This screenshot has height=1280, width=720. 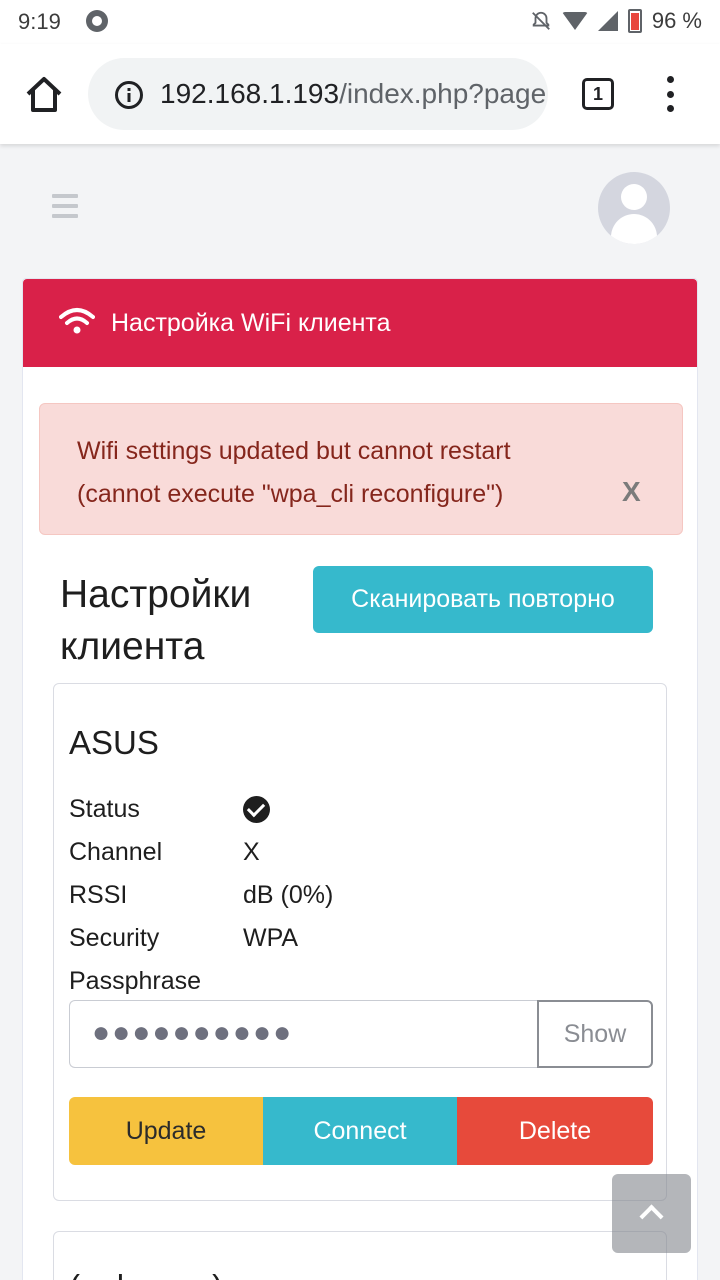 I want to click on info-row-rssi: RSSI dB (0%), so click(x=201, y=895).